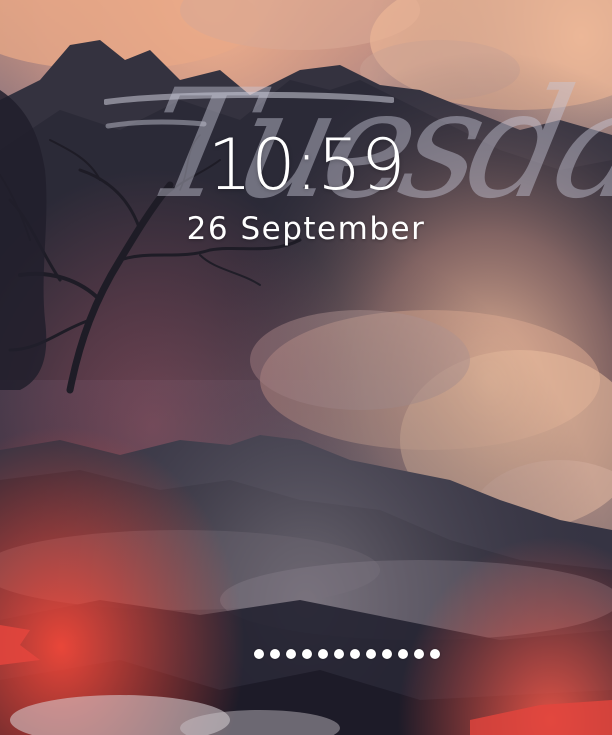 The height and width of the screenshot is (735, 612). I want to click on clock-time: 10:59, so click(306, 165).